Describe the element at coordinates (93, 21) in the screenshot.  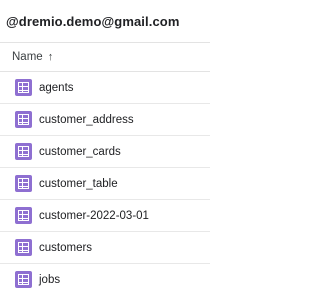
I see `account-email: @dremio.demo@gmail.com` at that location.